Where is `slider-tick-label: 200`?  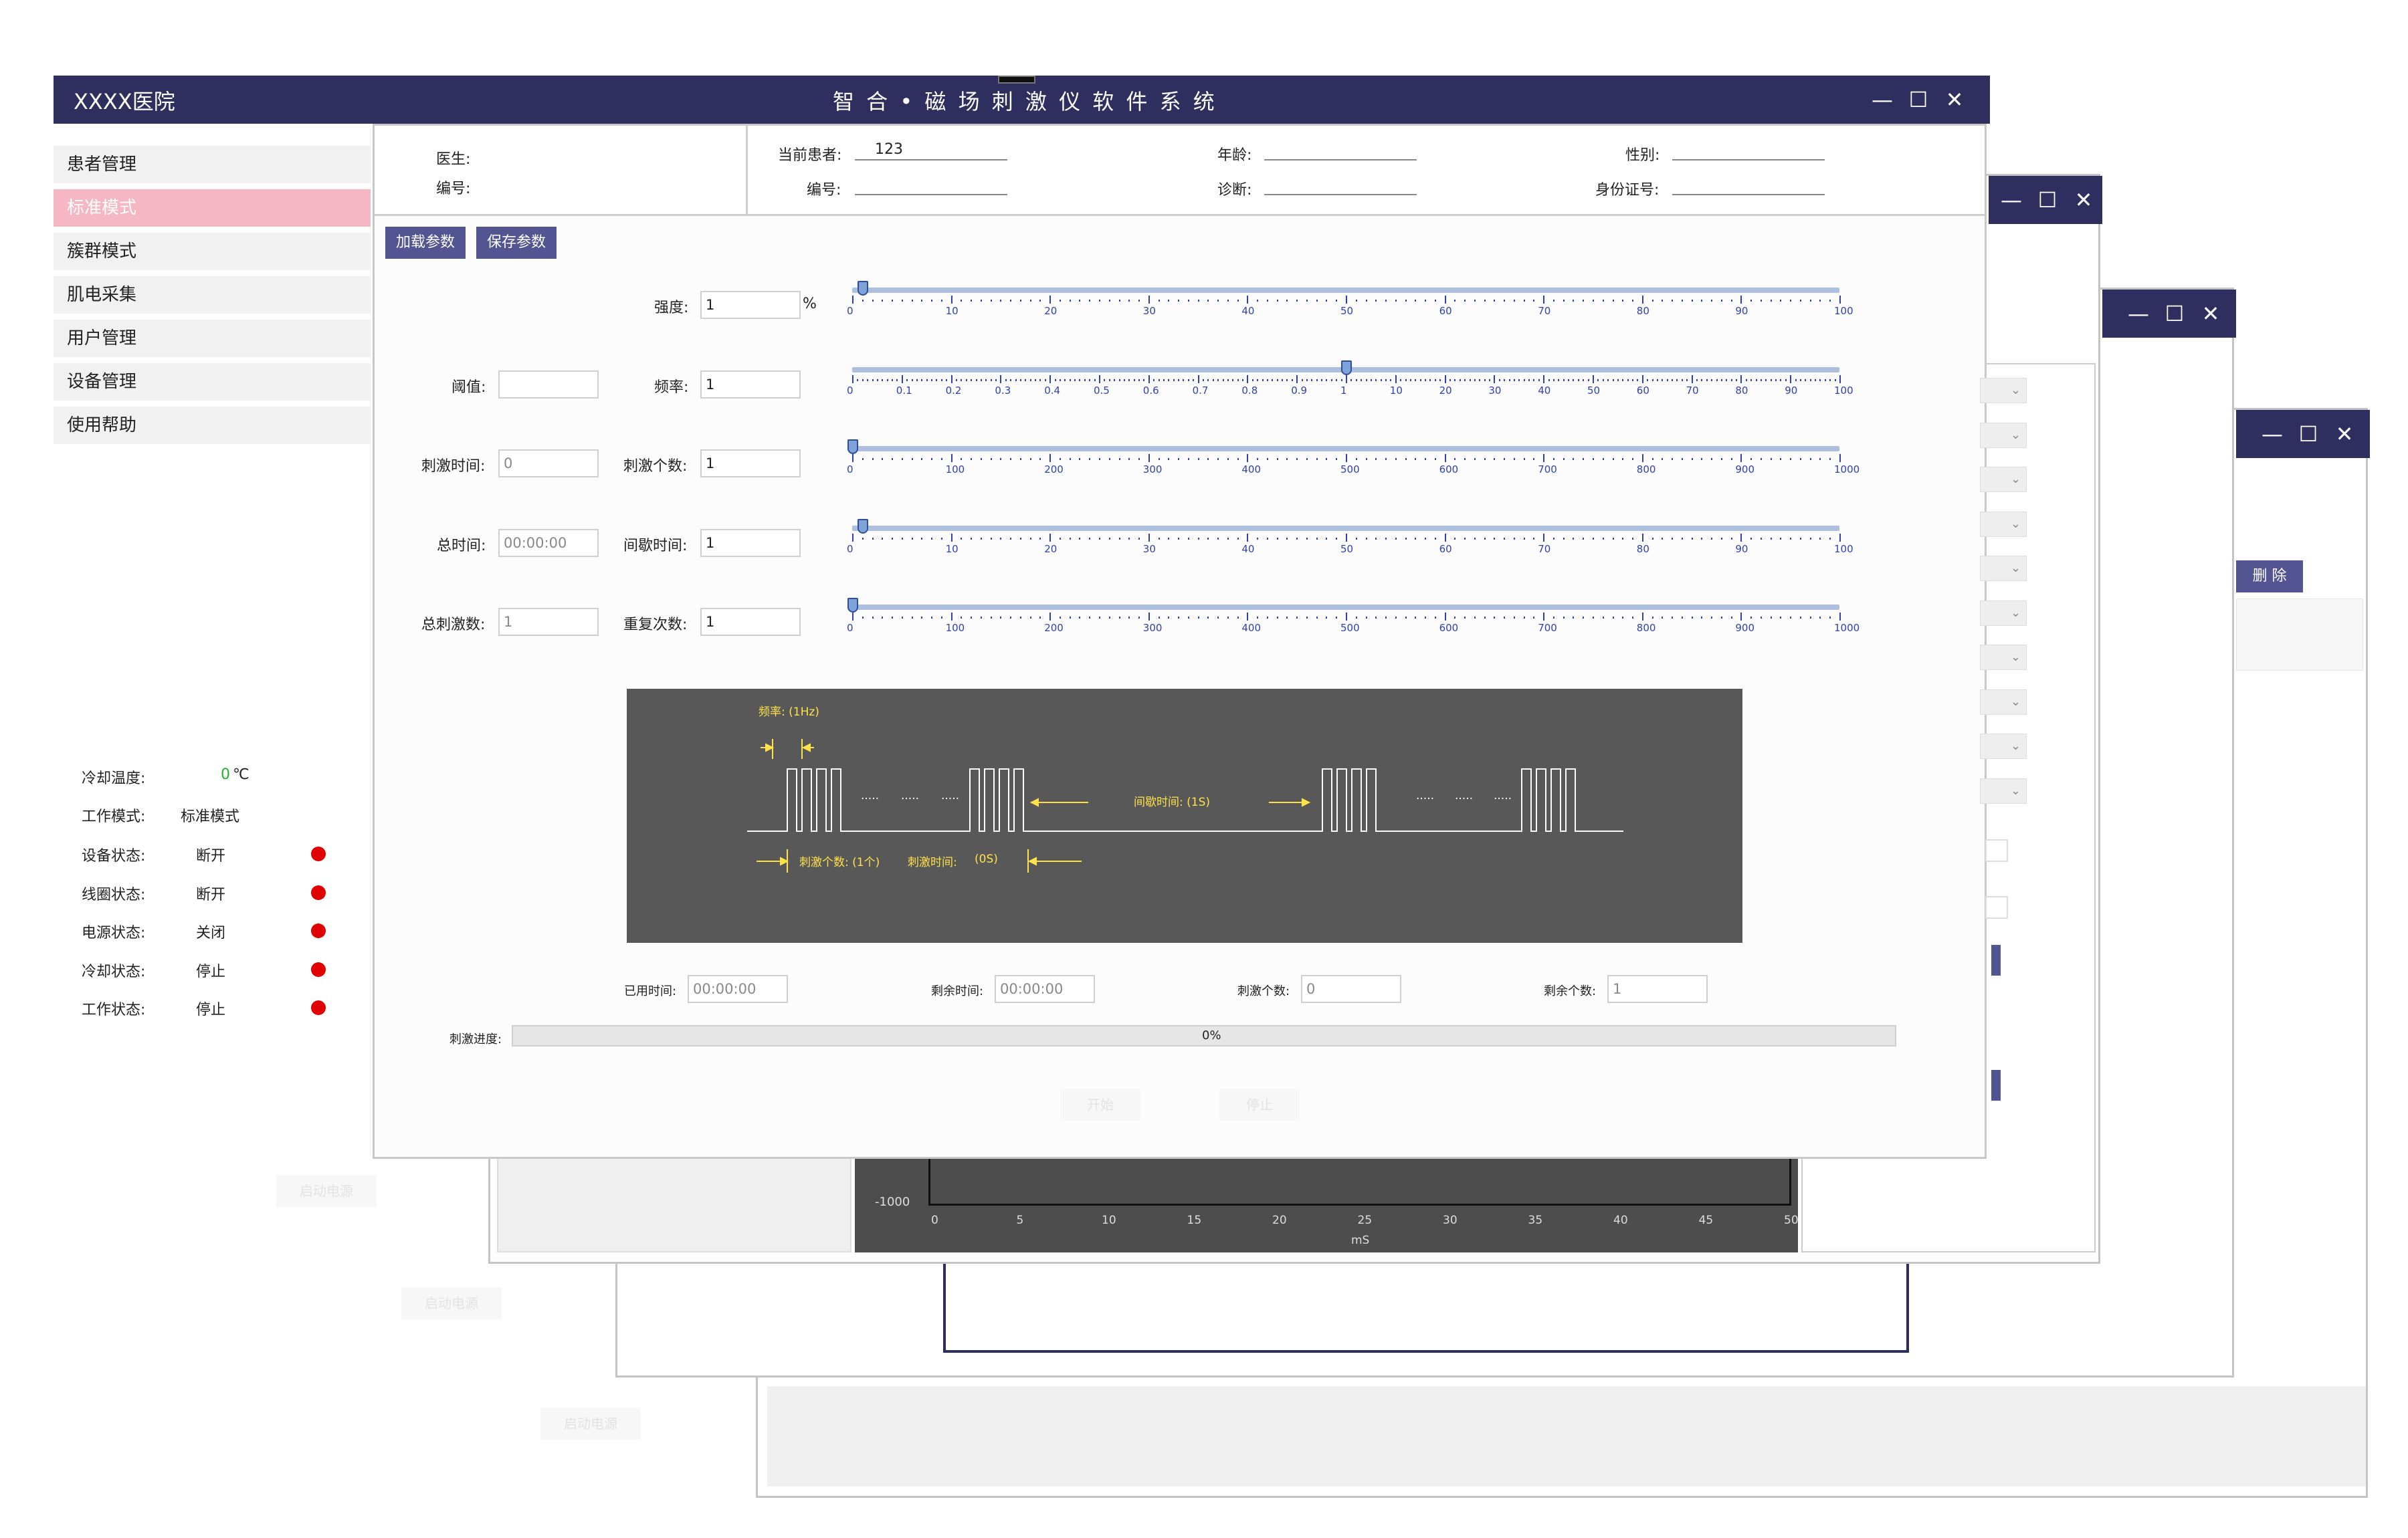
slider-tick-label: 200 is located at coordinates (1054, 469).